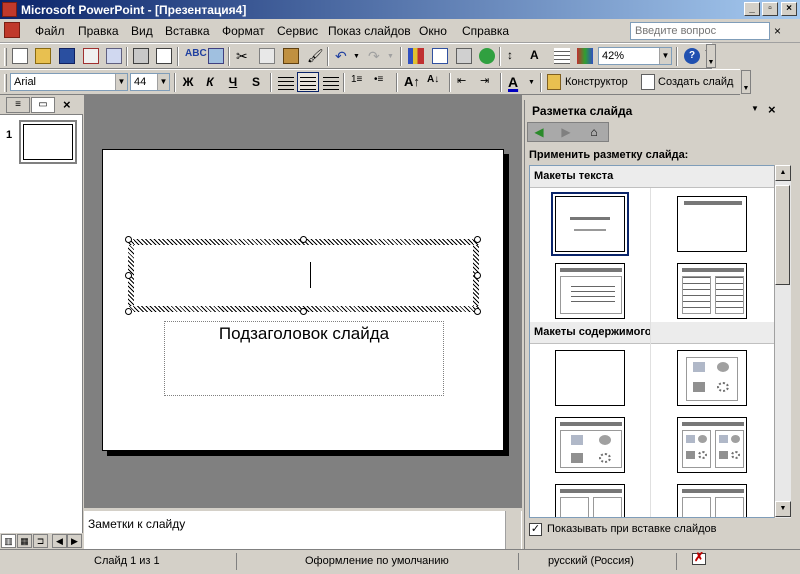 The image size is (800, 574). What do you see at coordinates (711, 56) in the screenshot?
I see `standard-toolbar-options-icon: ▼` at bounding box center [711, 56].